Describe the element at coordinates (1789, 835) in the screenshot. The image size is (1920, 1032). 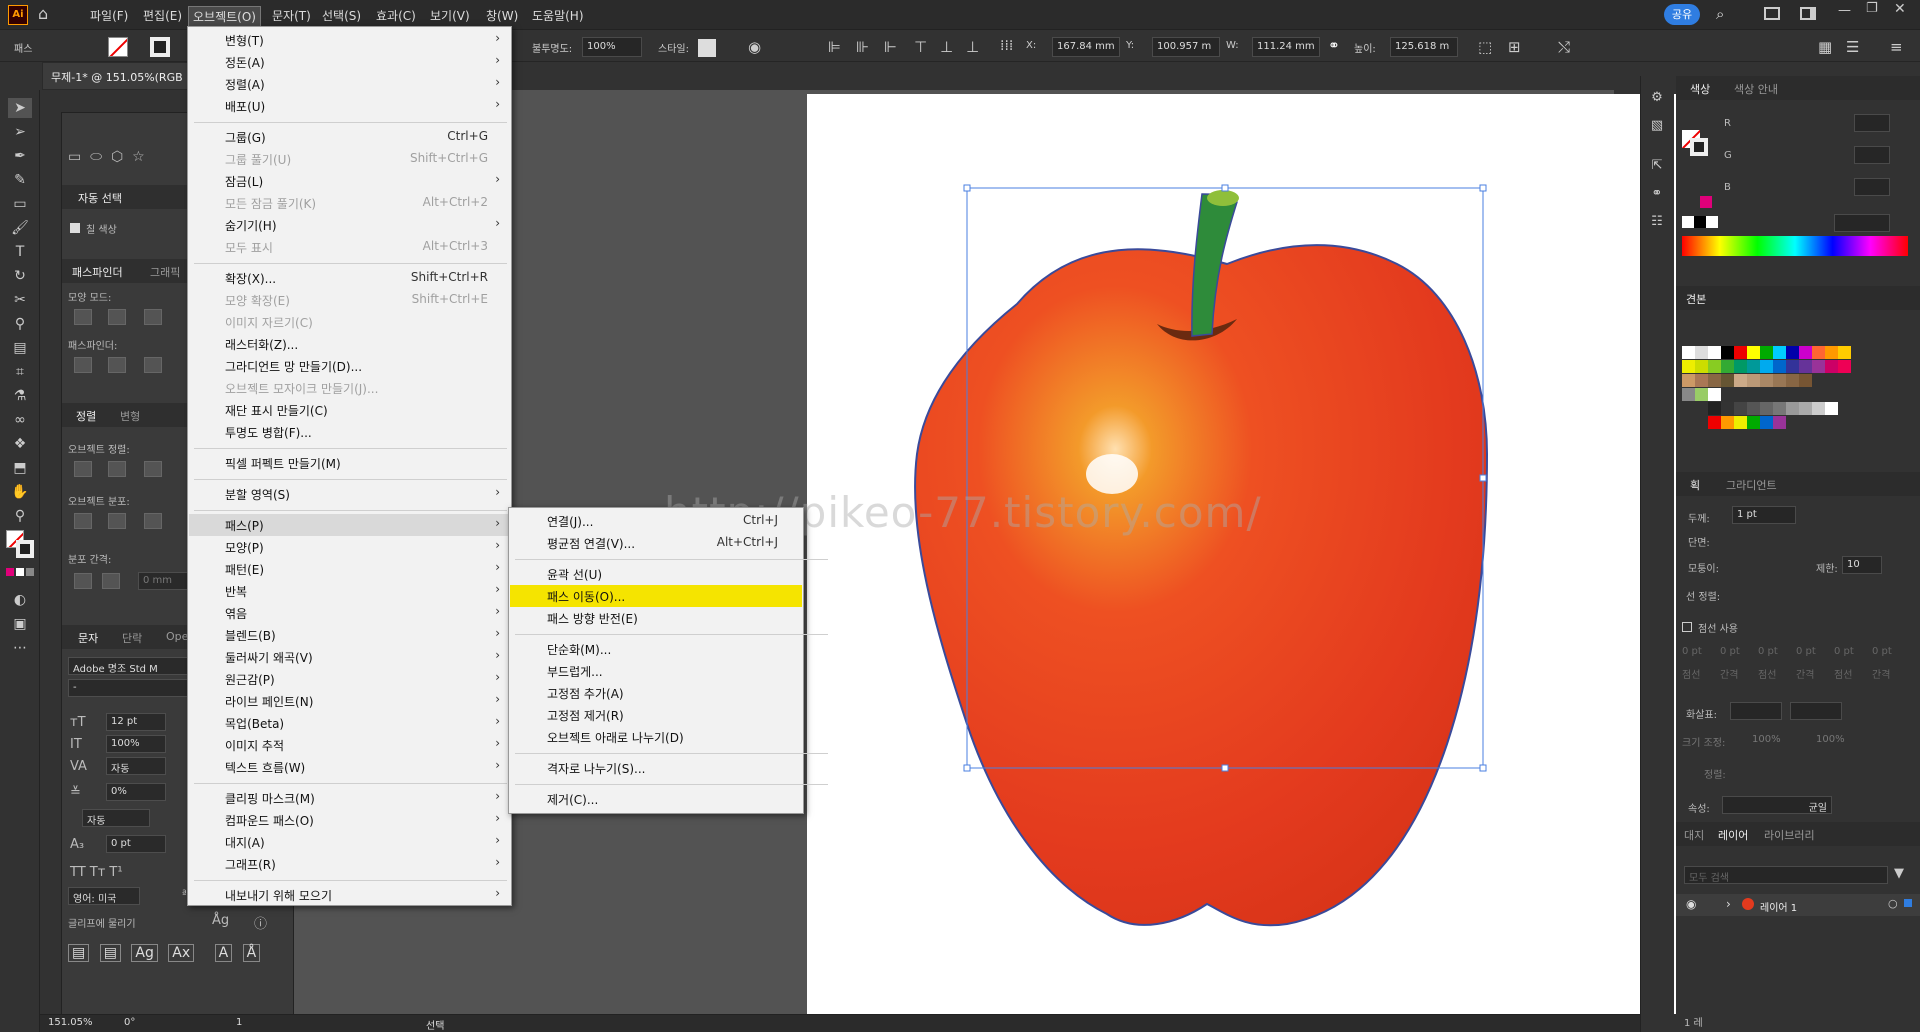
I see `libraries-tab: 라이브러리` at that location.